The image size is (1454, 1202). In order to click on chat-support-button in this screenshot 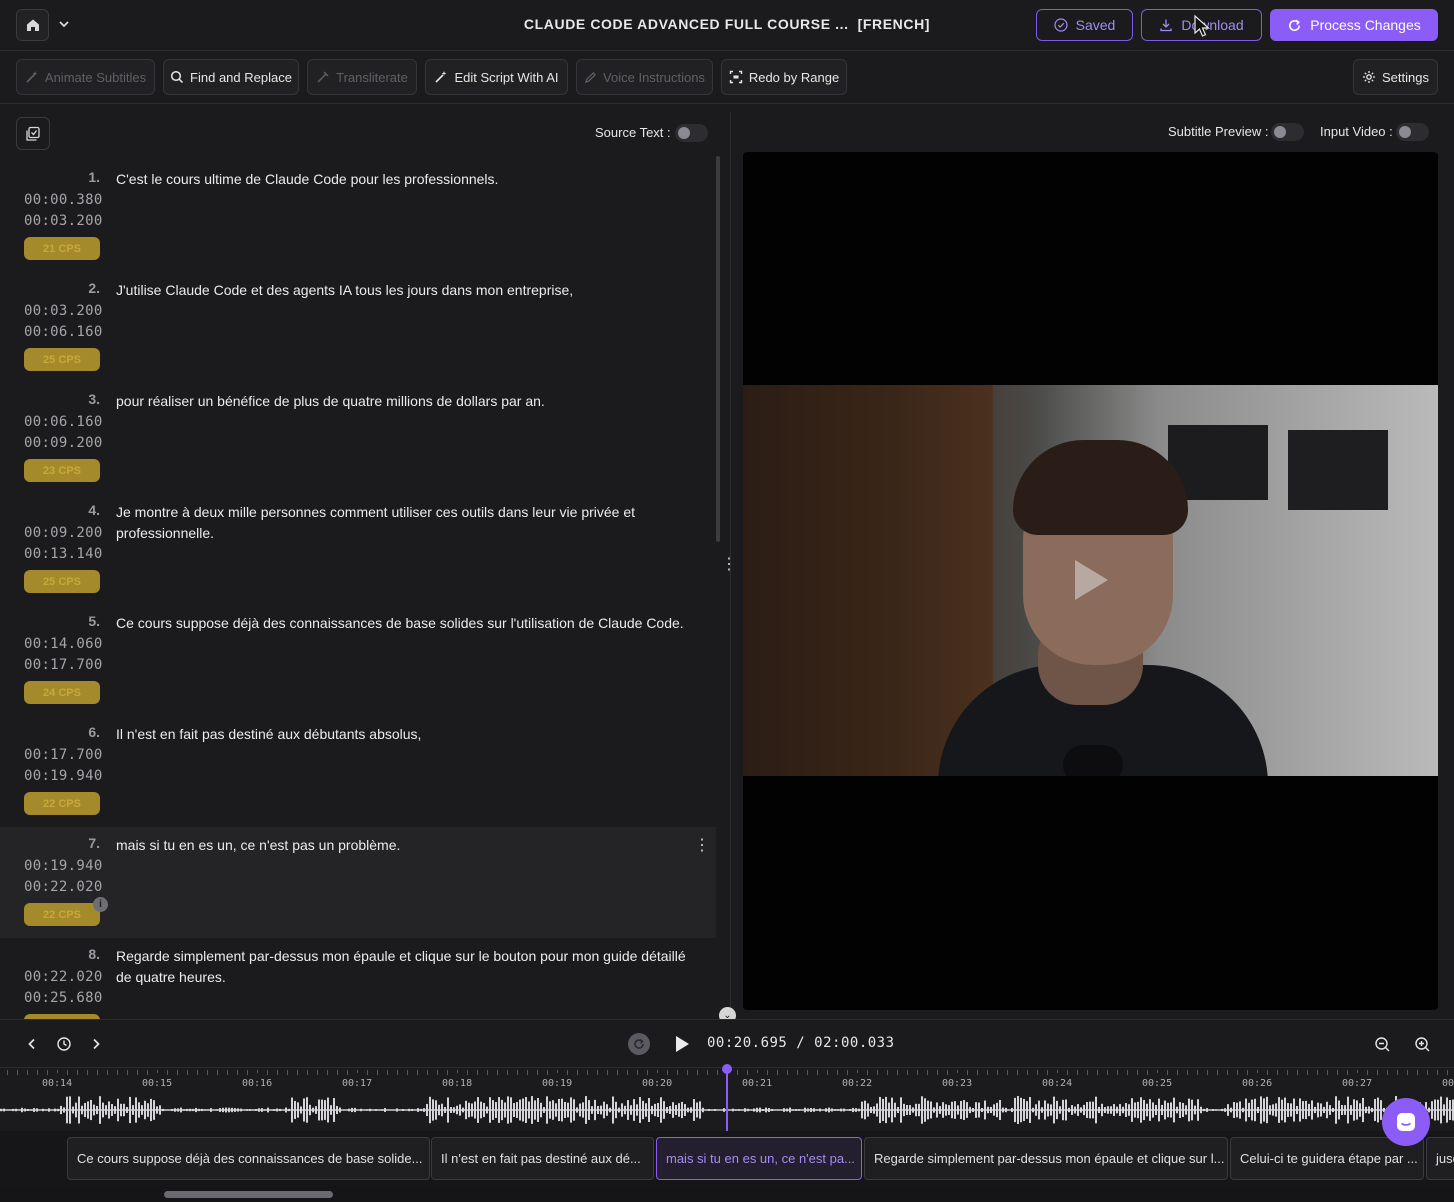, I will do `click(1406, 1122)`.